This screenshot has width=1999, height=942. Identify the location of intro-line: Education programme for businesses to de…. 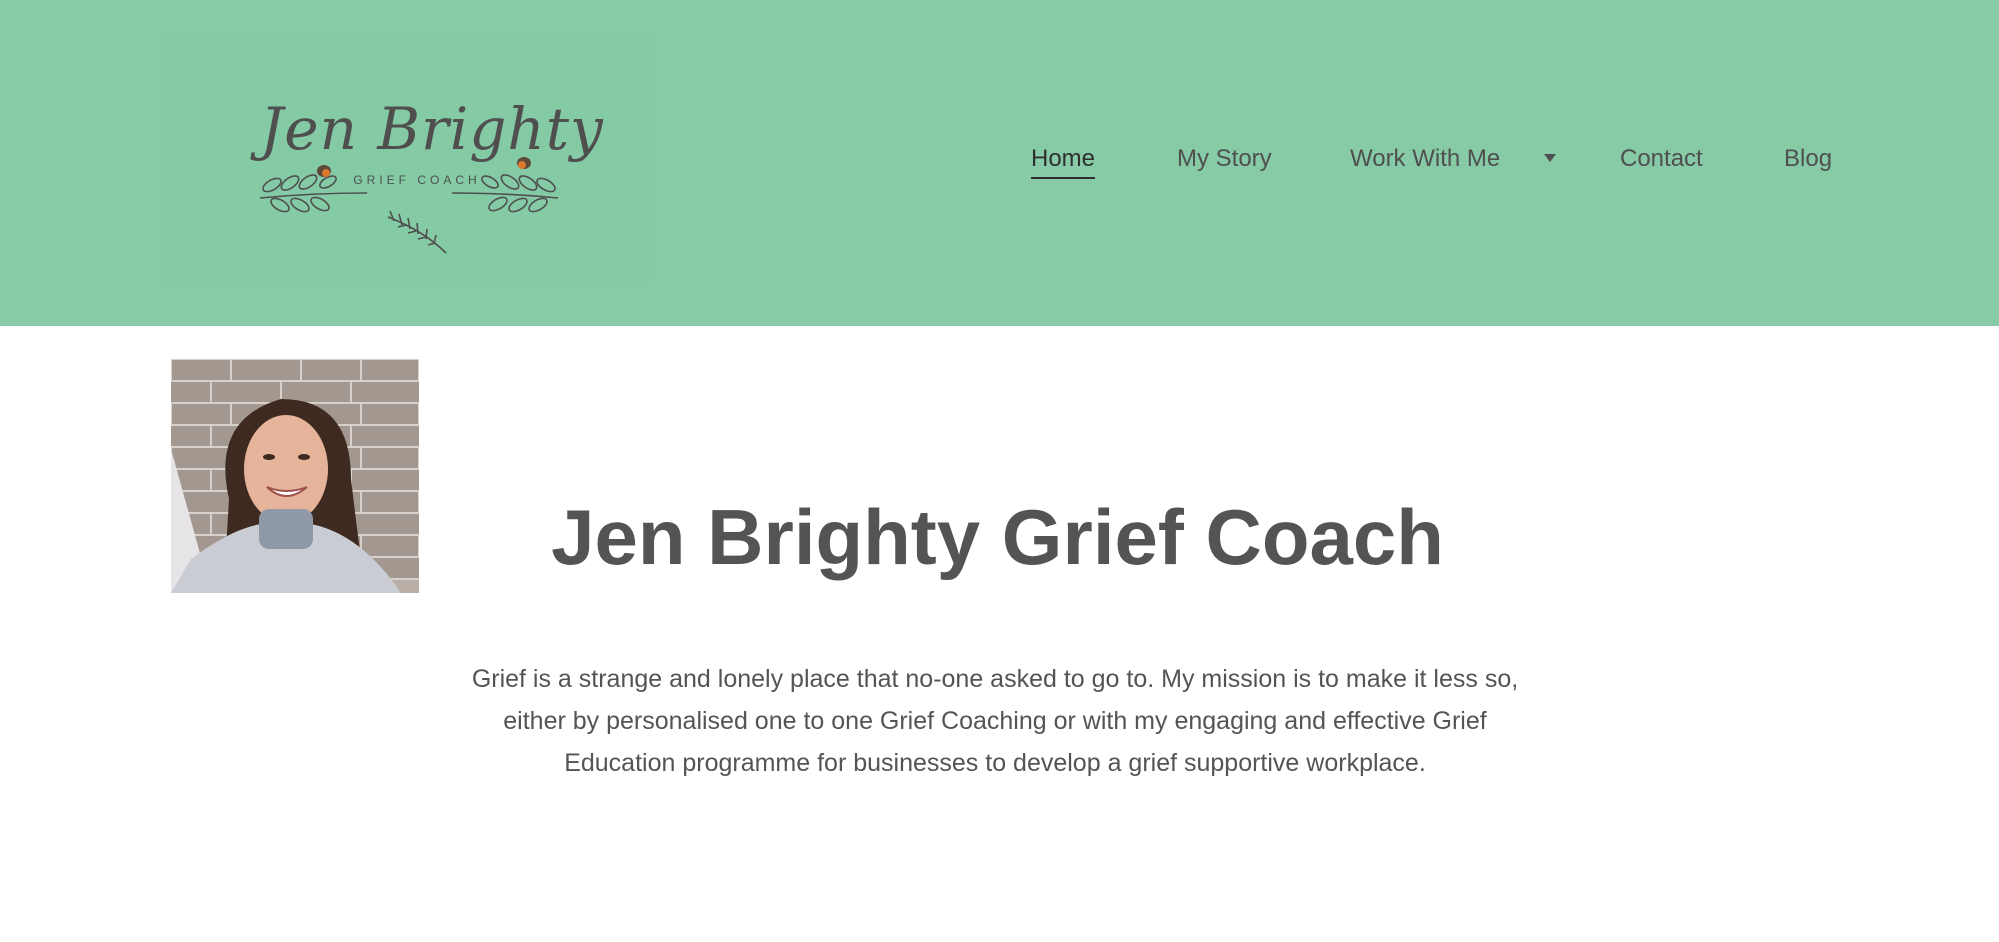
(995, 763).